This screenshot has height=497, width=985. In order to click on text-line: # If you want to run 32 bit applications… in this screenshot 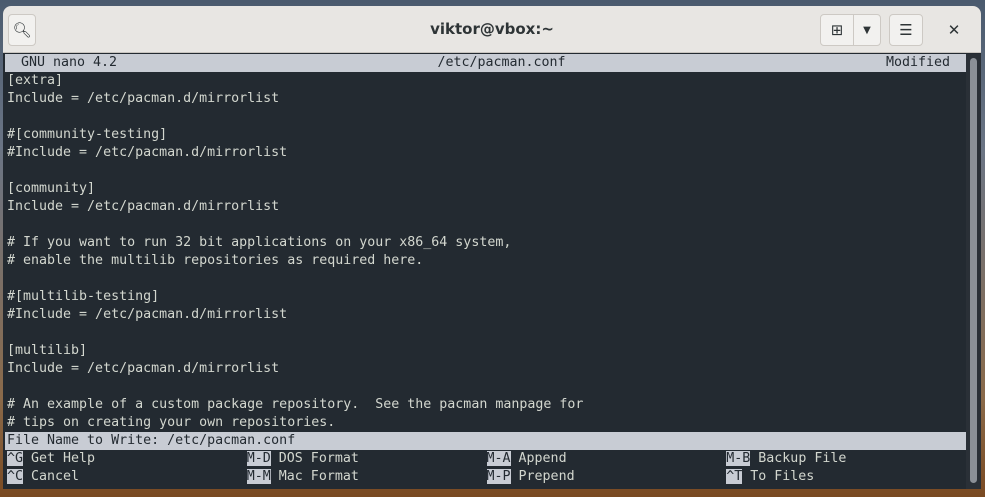, I will do `click(259, 242)`.